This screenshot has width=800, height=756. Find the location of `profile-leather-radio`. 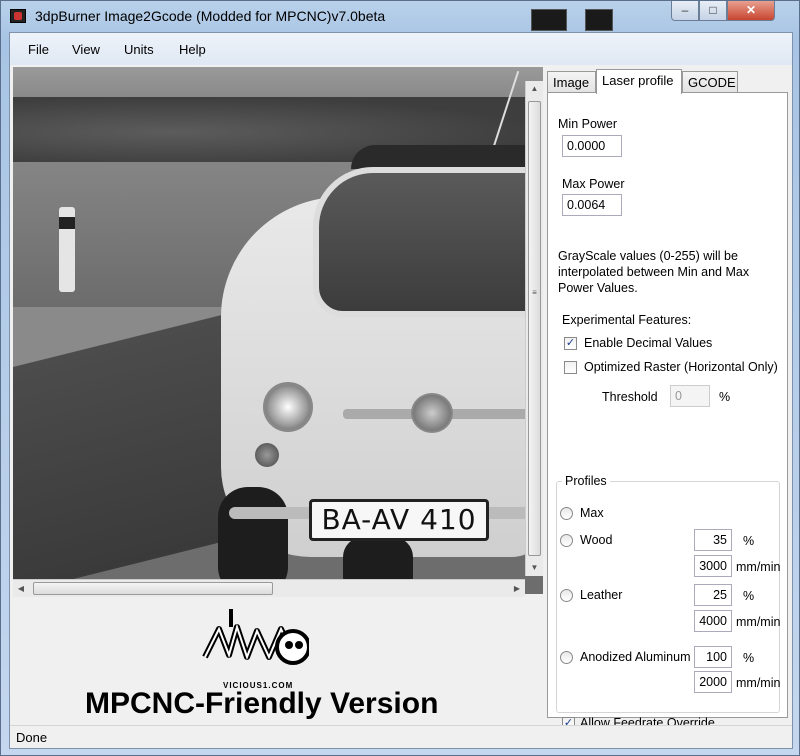

profile-leather-radio is located at coordinates (566, 595).